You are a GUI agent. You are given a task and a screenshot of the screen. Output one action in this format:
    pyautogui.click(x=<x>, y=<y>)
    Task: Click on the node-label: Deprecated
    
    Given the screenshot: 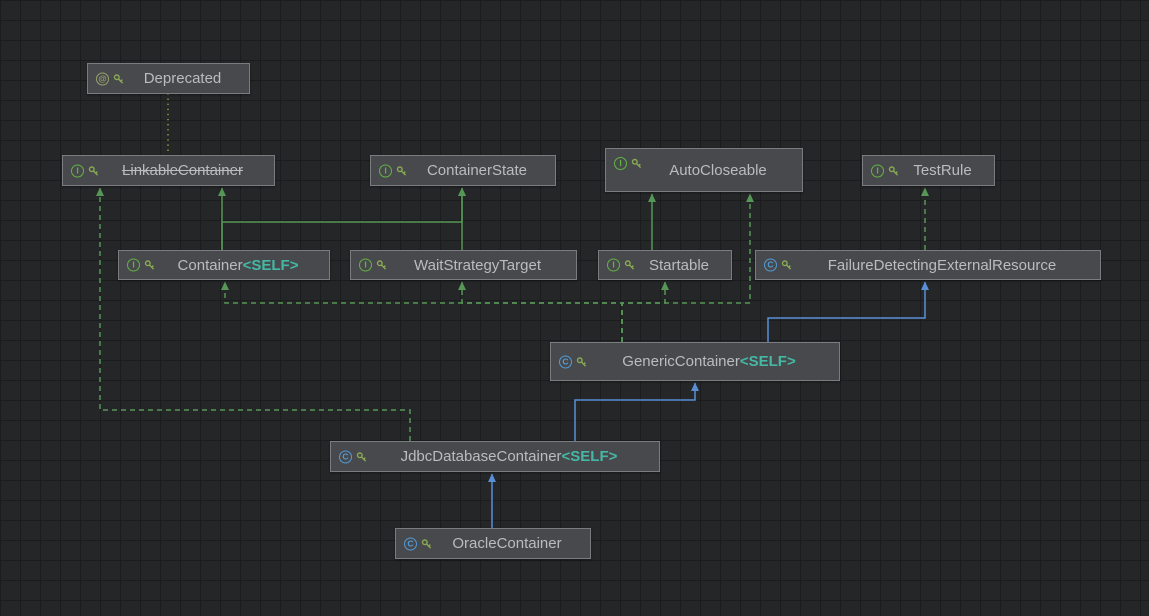 What is the action you would take?
    pyautogui.click(x=182, y=78)
    